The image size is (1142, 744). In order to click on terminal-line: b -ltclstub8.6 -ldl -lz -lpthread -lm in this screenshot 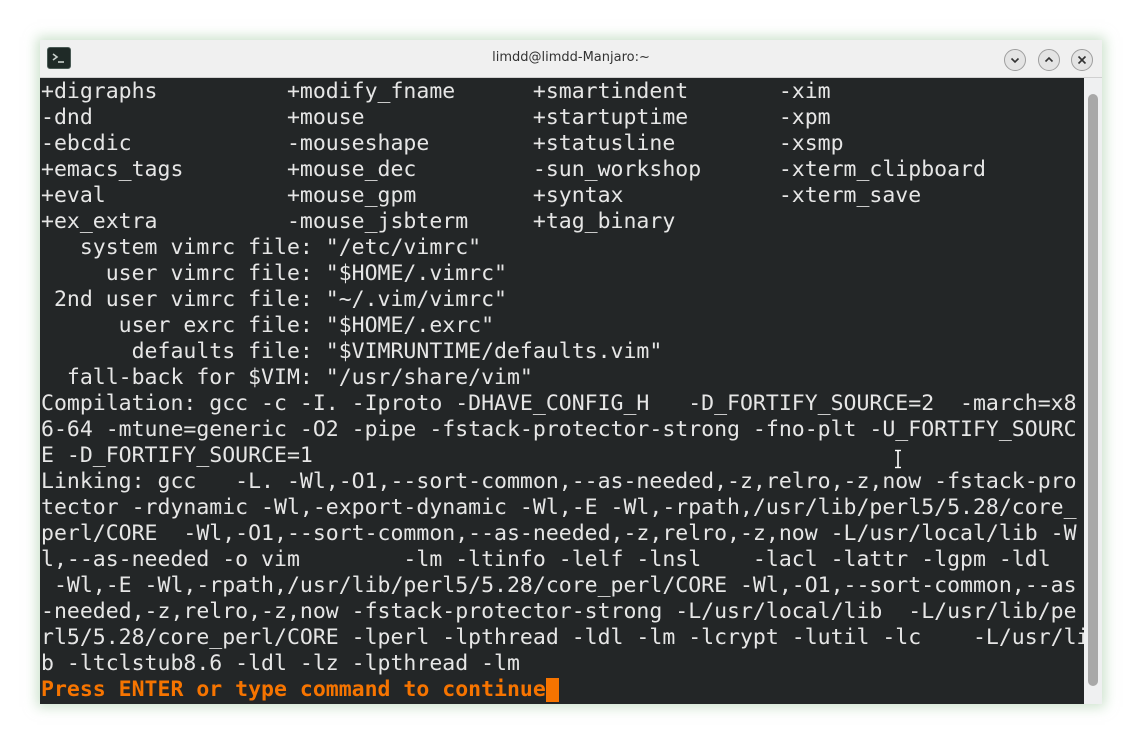, I will do `click(280, 663)`.